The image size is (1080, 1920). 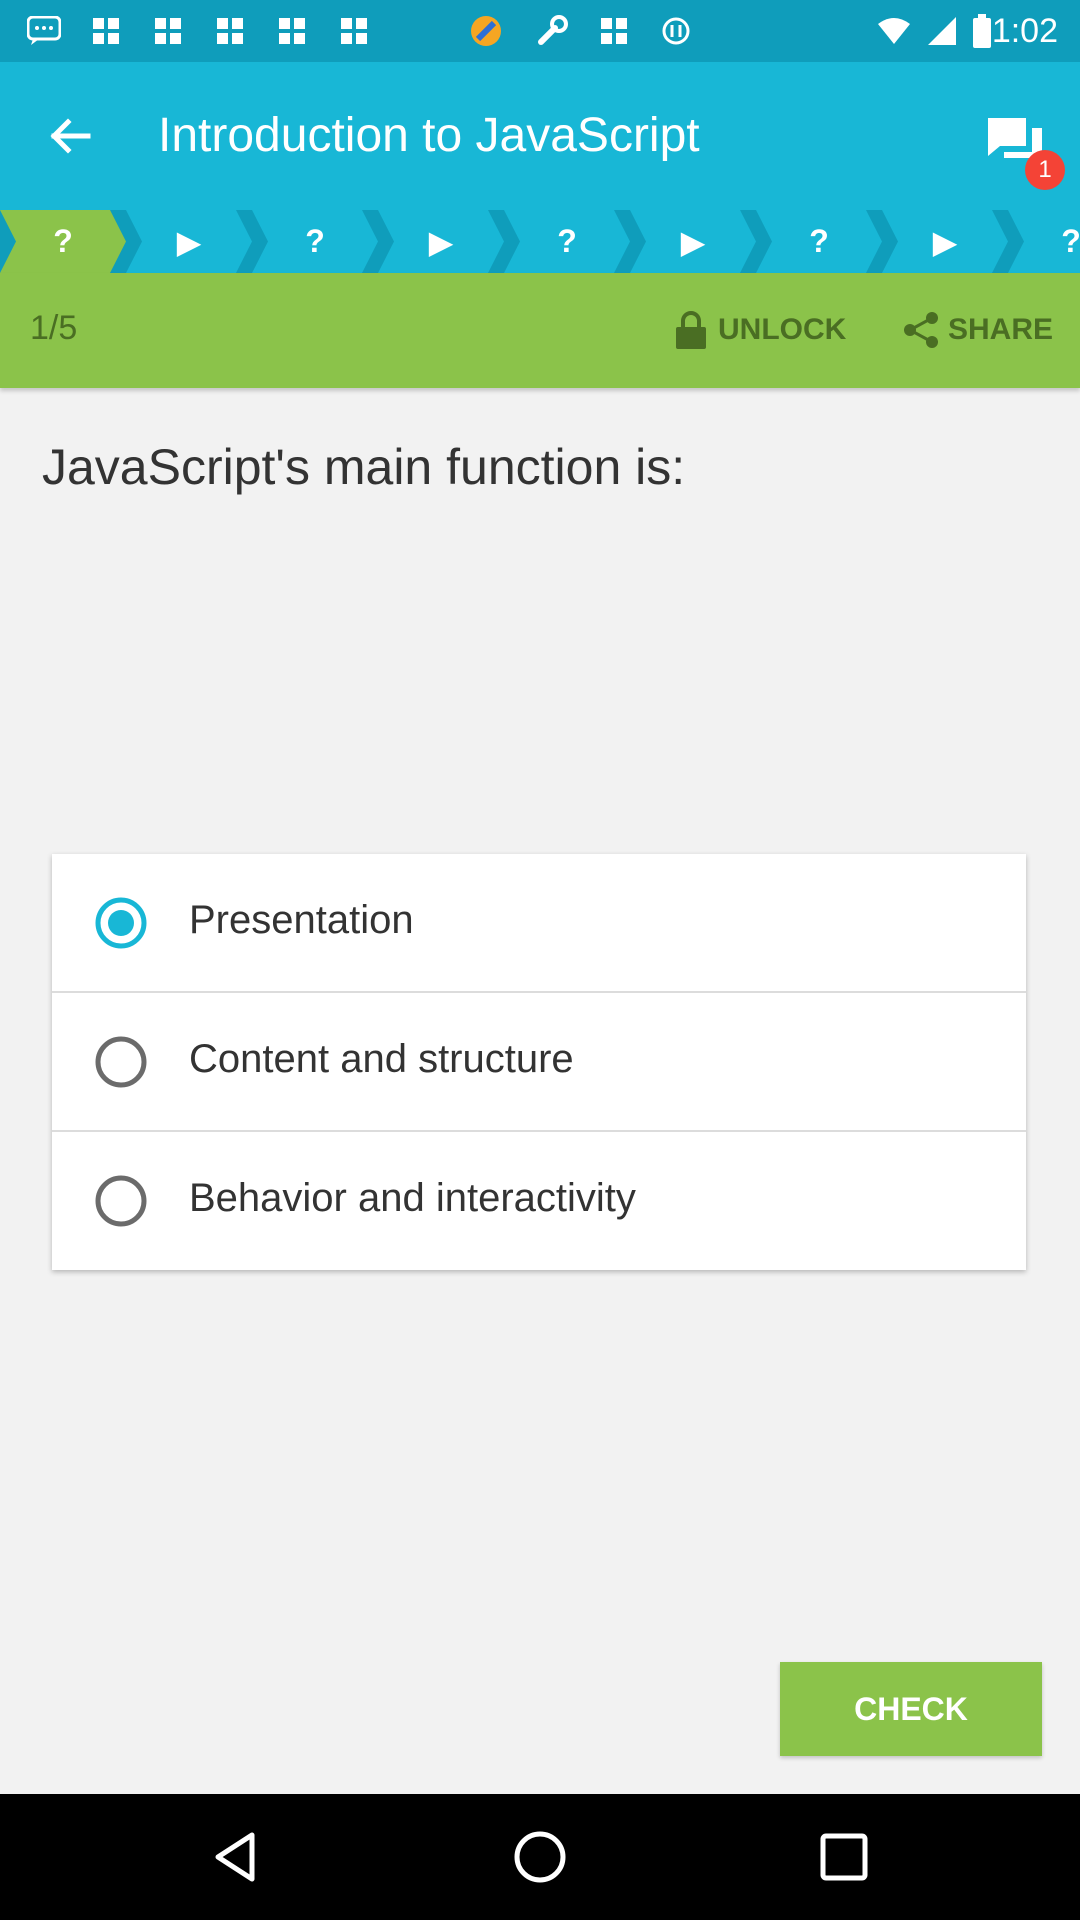 I want to click on share-icon, so click(x=921, y=330).